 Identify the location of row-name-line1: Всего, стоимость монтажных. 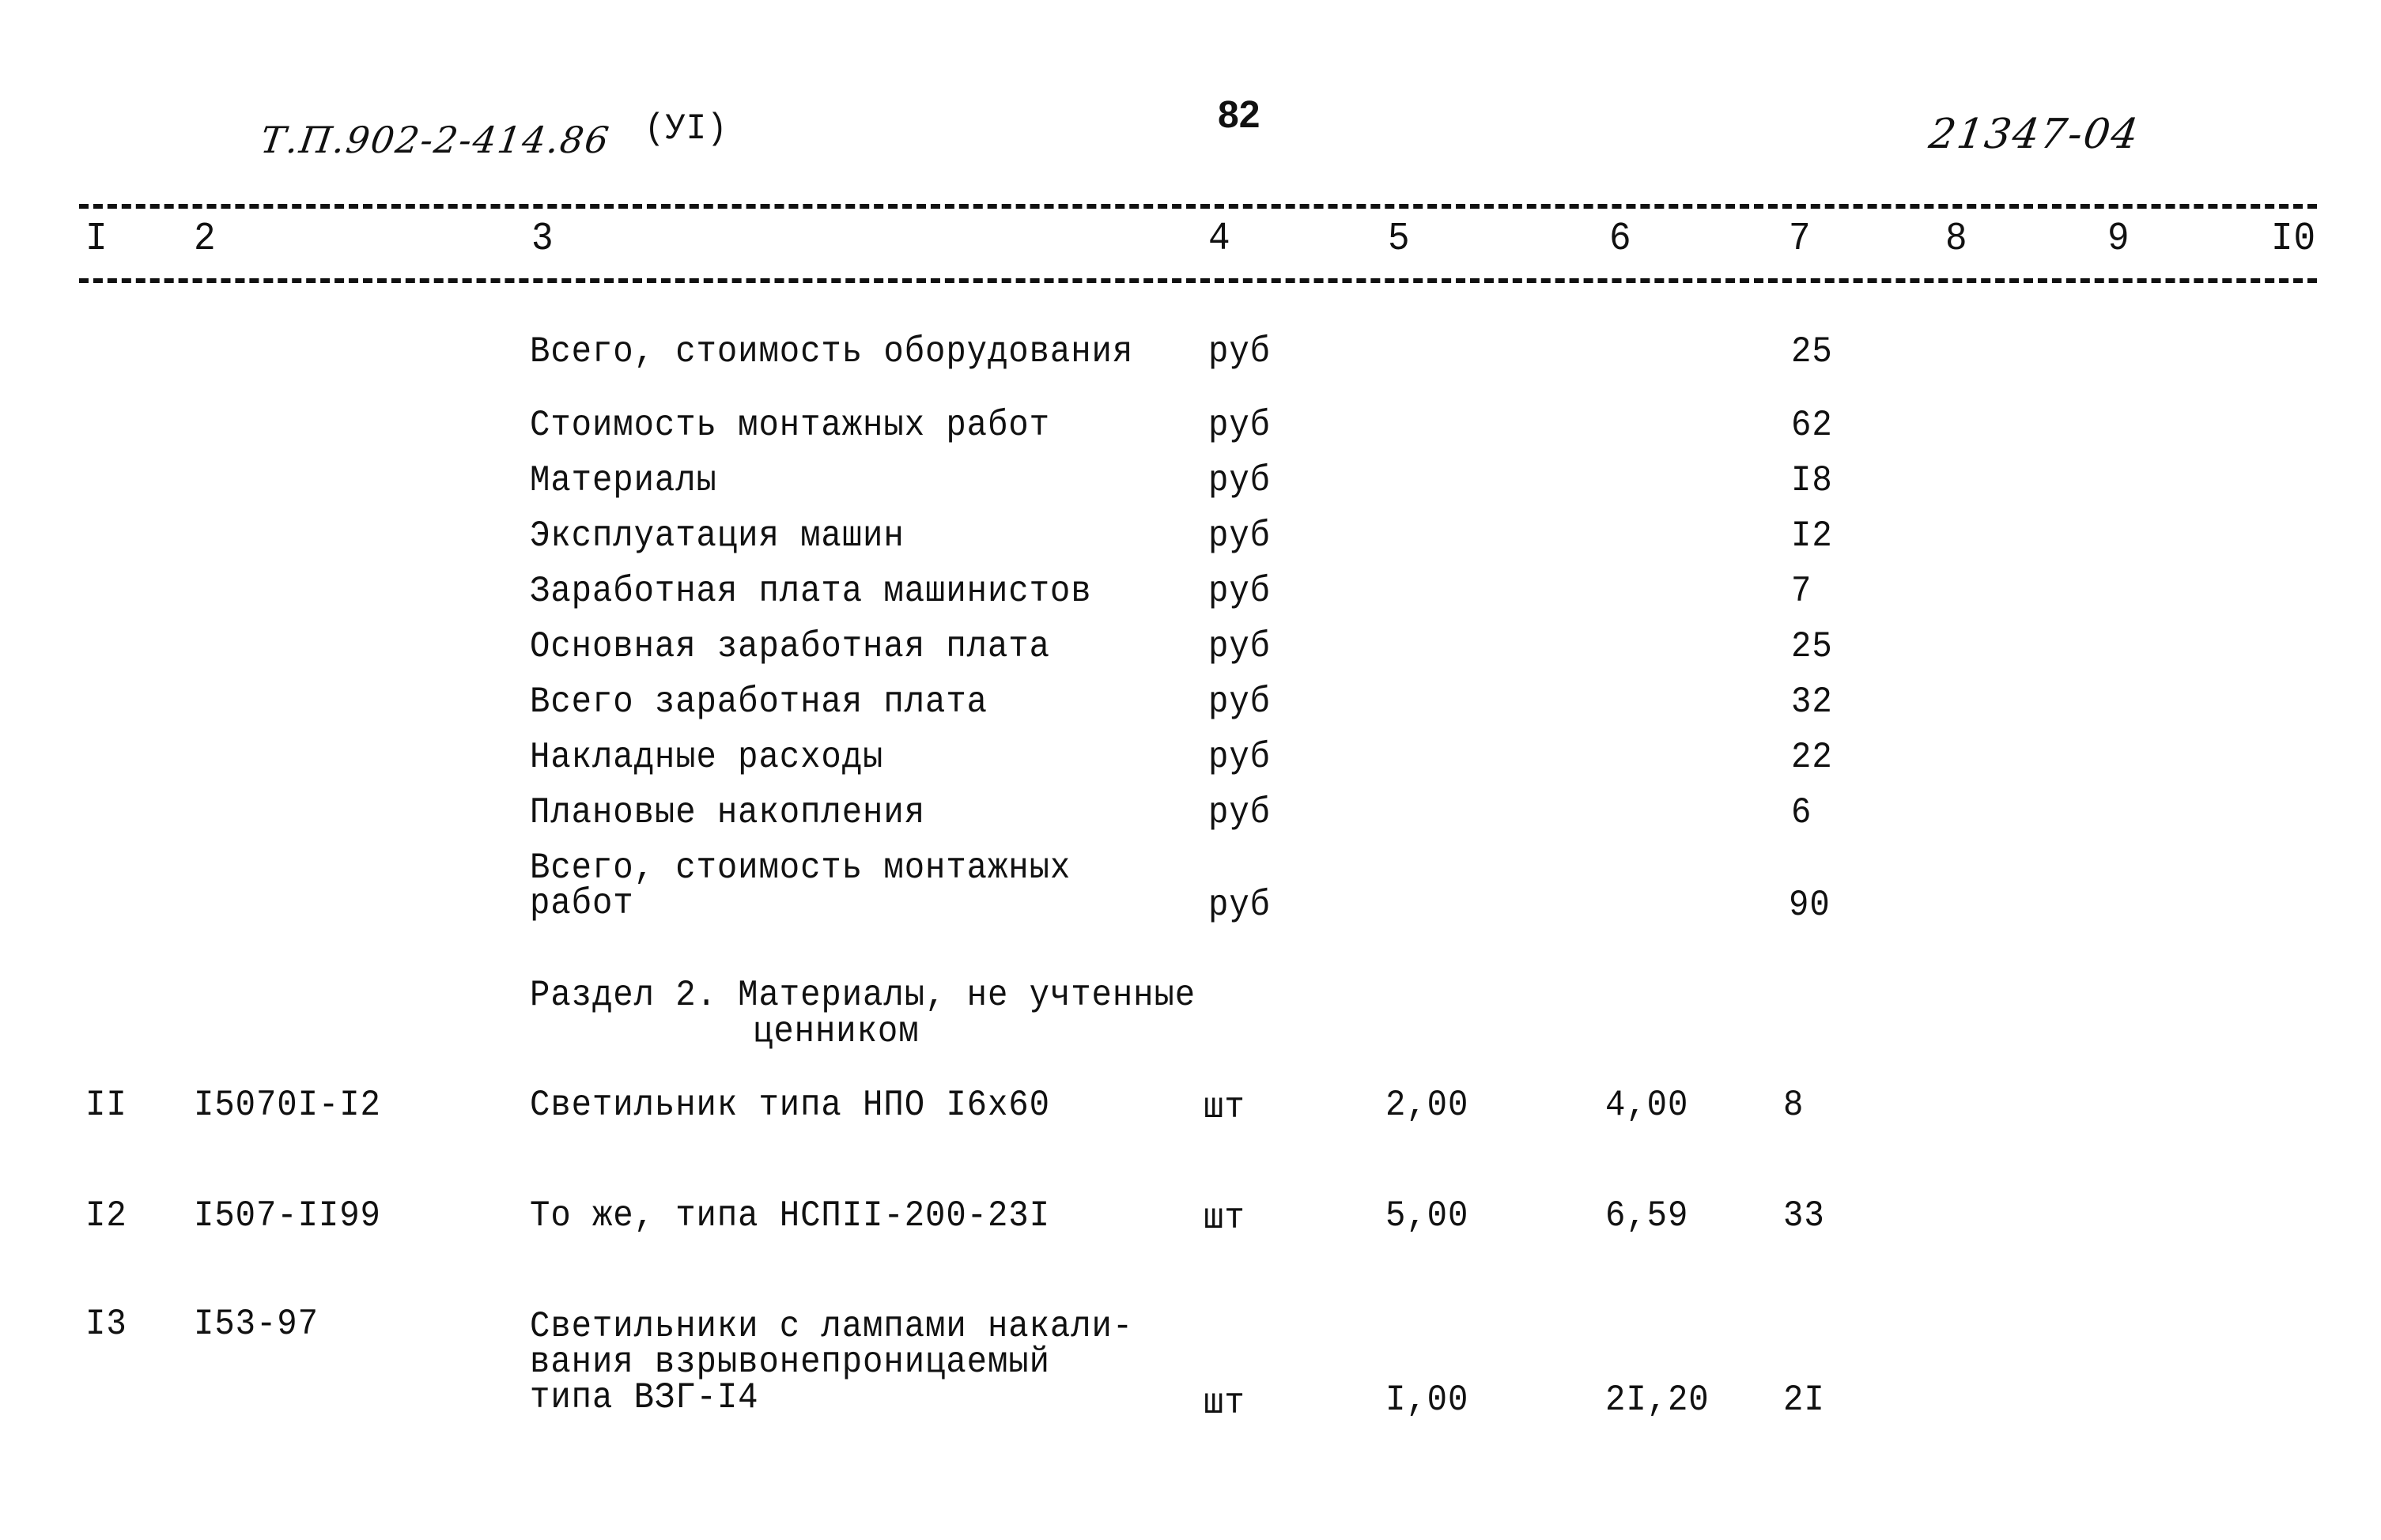
(801, 868).